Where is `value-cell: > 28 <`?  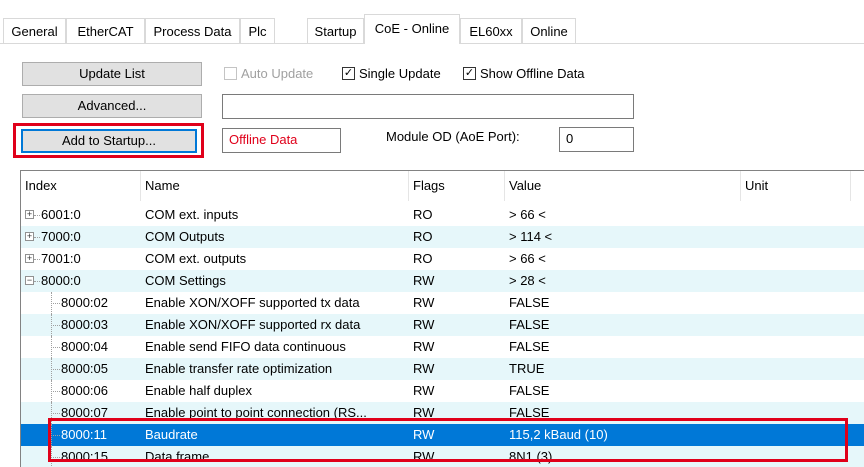
value-cell: > 28 < is located at coordinates (527, 280).